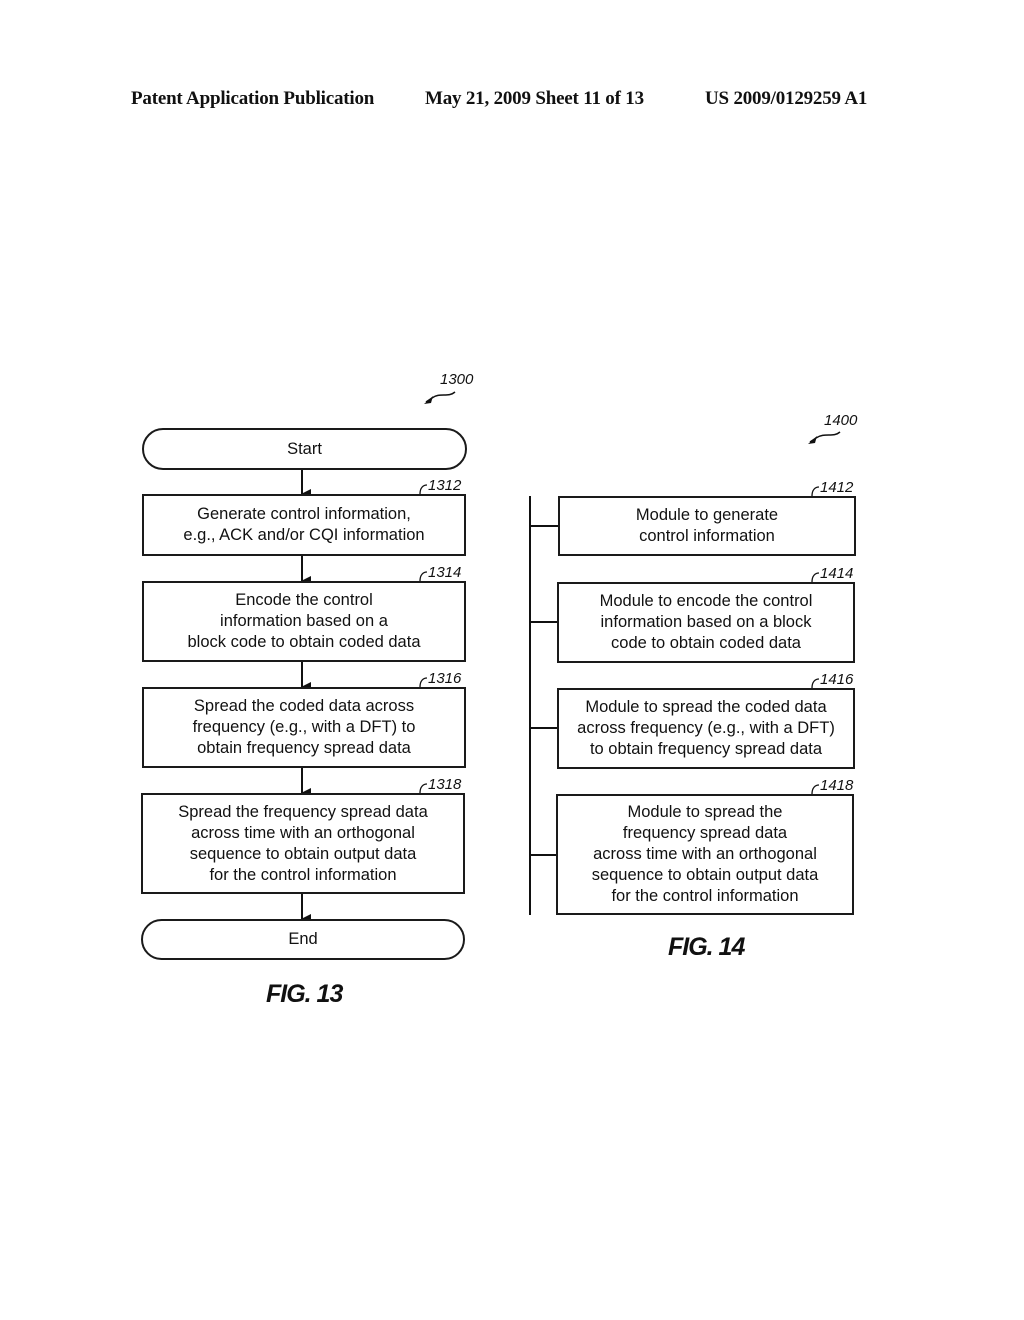  Describe the element at coordinates (445, 572) in the screenshot. I see `ref-1314: 1314` at that location.